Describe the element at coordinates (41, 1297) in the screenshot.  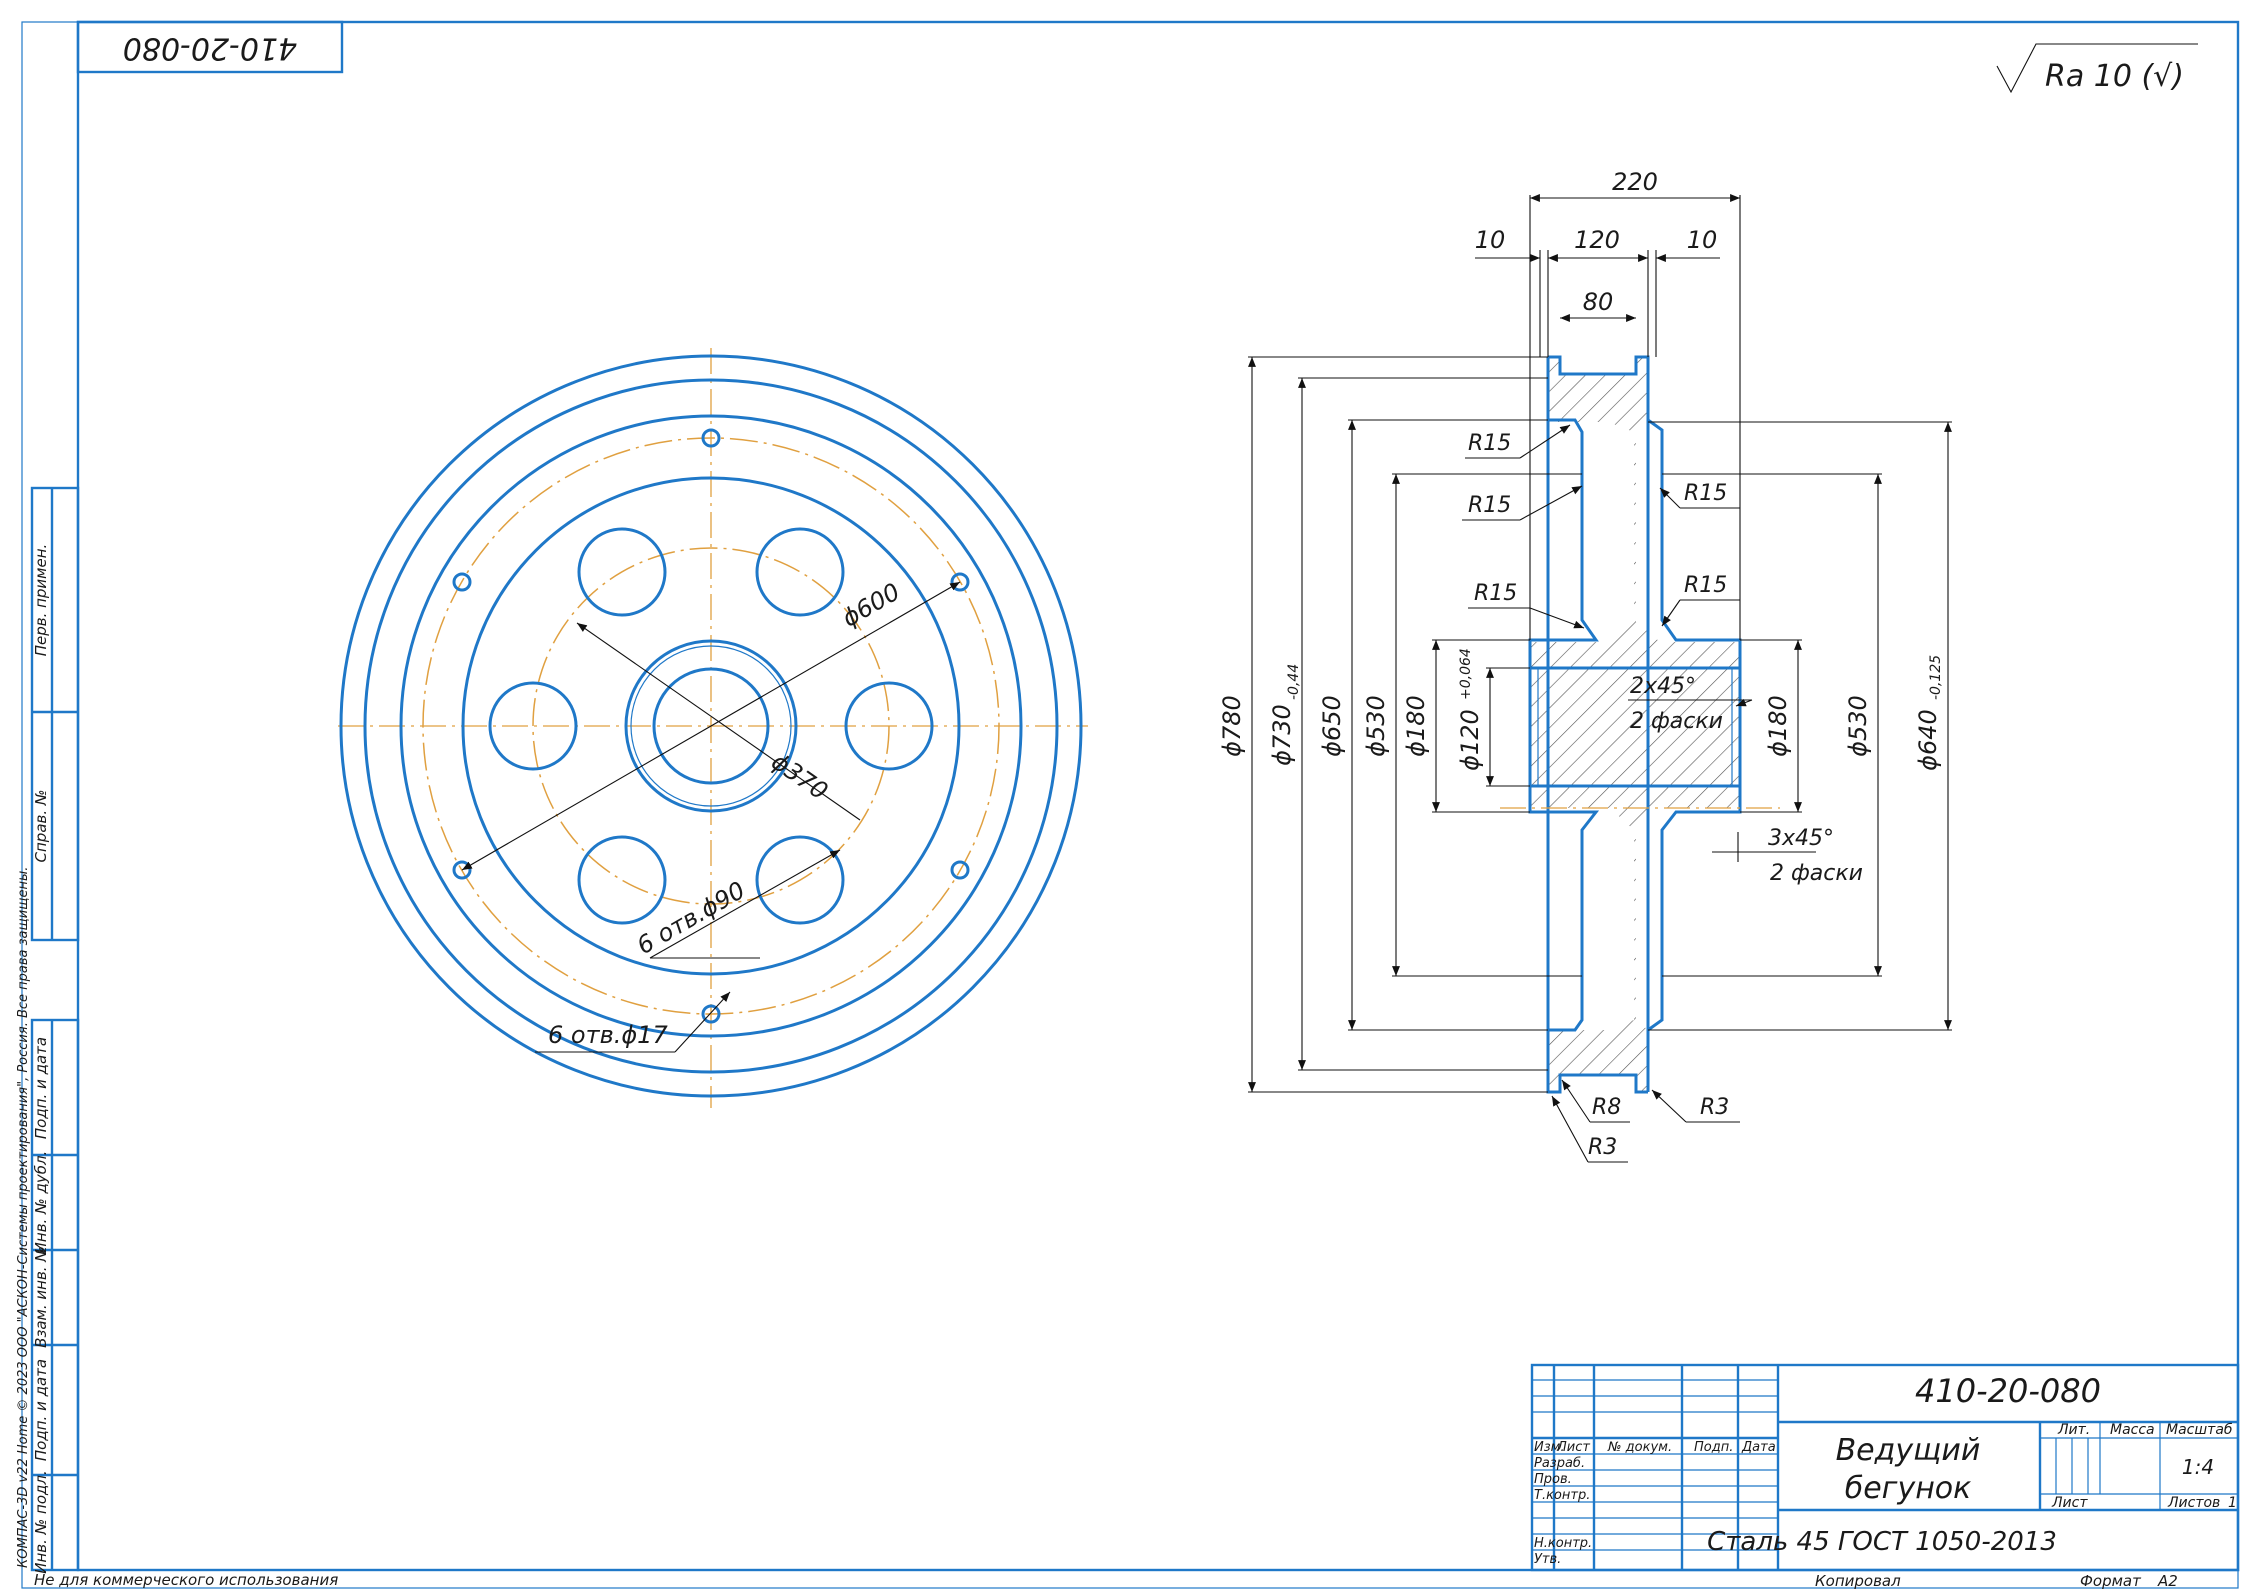
I see `stamp-vzam-inv: Взам. инв. №` at that location.